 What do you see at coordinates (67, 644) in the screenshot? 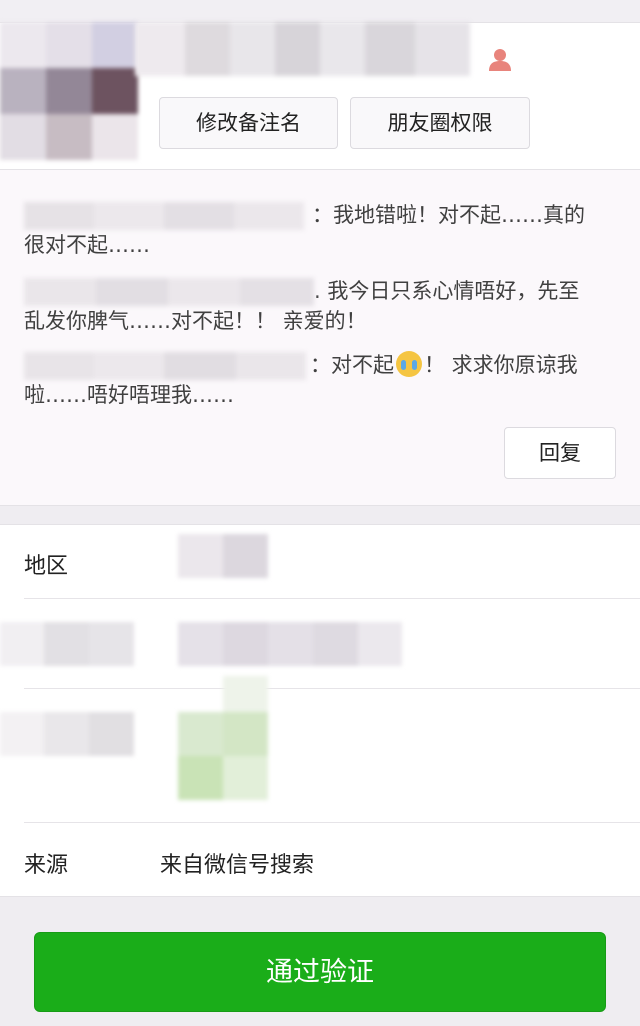
I see `signature-label-blurred` at bounding box center [67, 644].